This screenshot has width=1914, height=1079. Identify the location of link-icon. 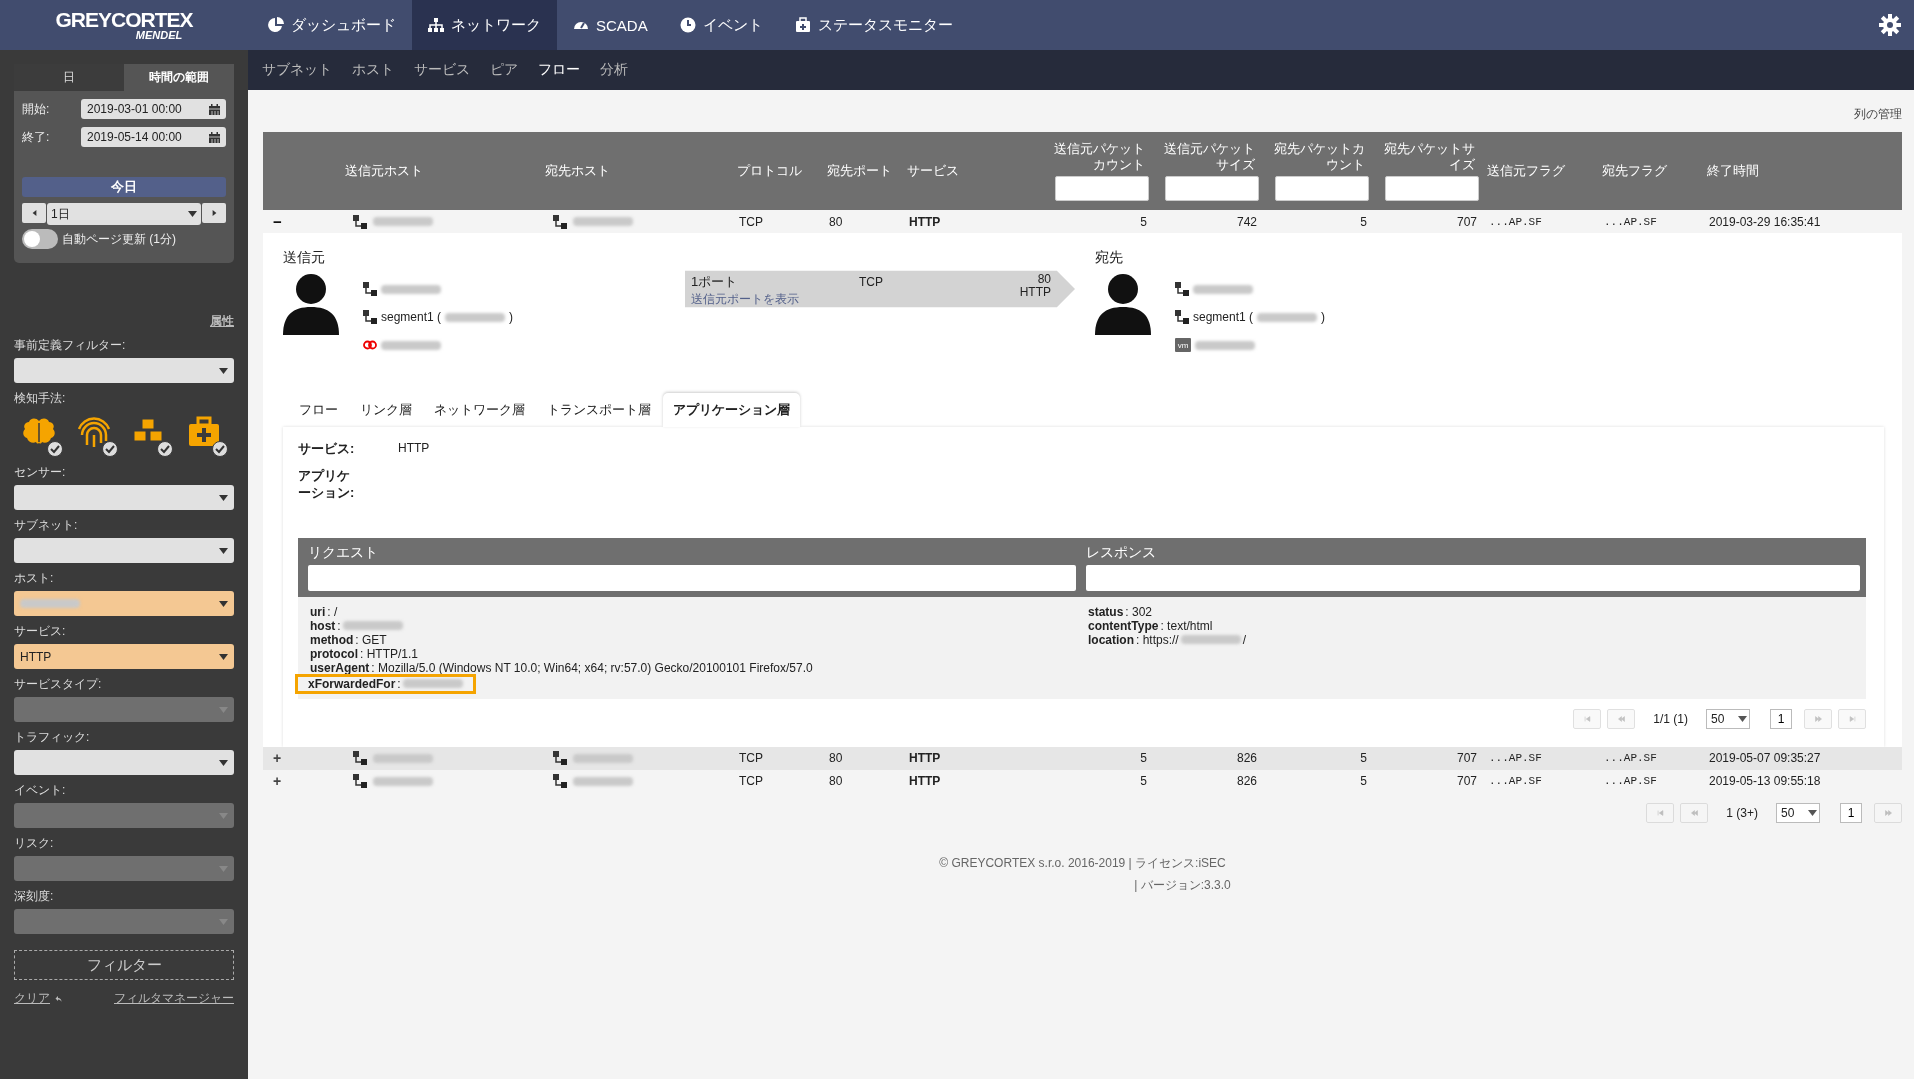
(370, 345).